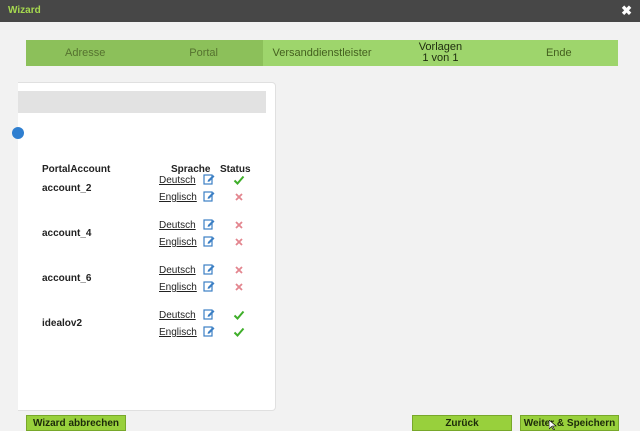 The height and width of the screenshot is (431, 640). Describe the element at coordinates (462, 423) in the screenshot. I see `back-button: Zurück` at that location.